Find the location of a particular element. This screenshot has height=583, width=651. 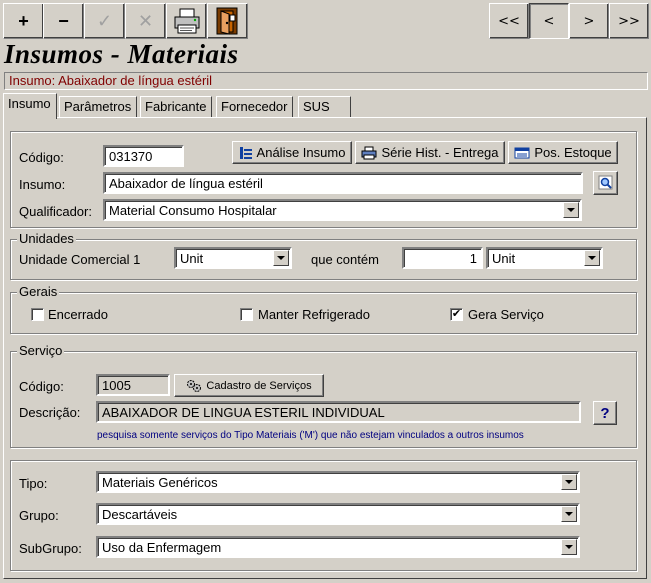

servico-descricao-input: ABAIXADOR DE LINGUA ESTERIL INDIVIDUAL is located at coordinates (338, 412).